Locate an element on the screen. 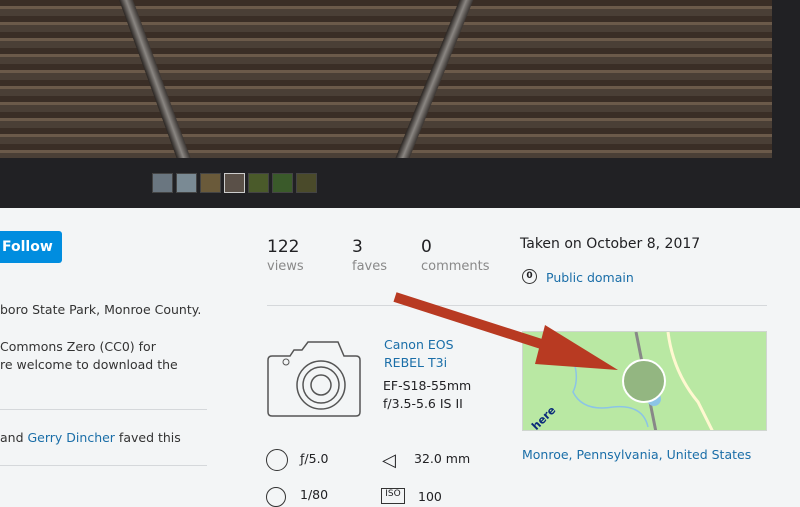 The height and width of the screenshot is (507, 800). here-logo: here is located at coordinates (543, 417).